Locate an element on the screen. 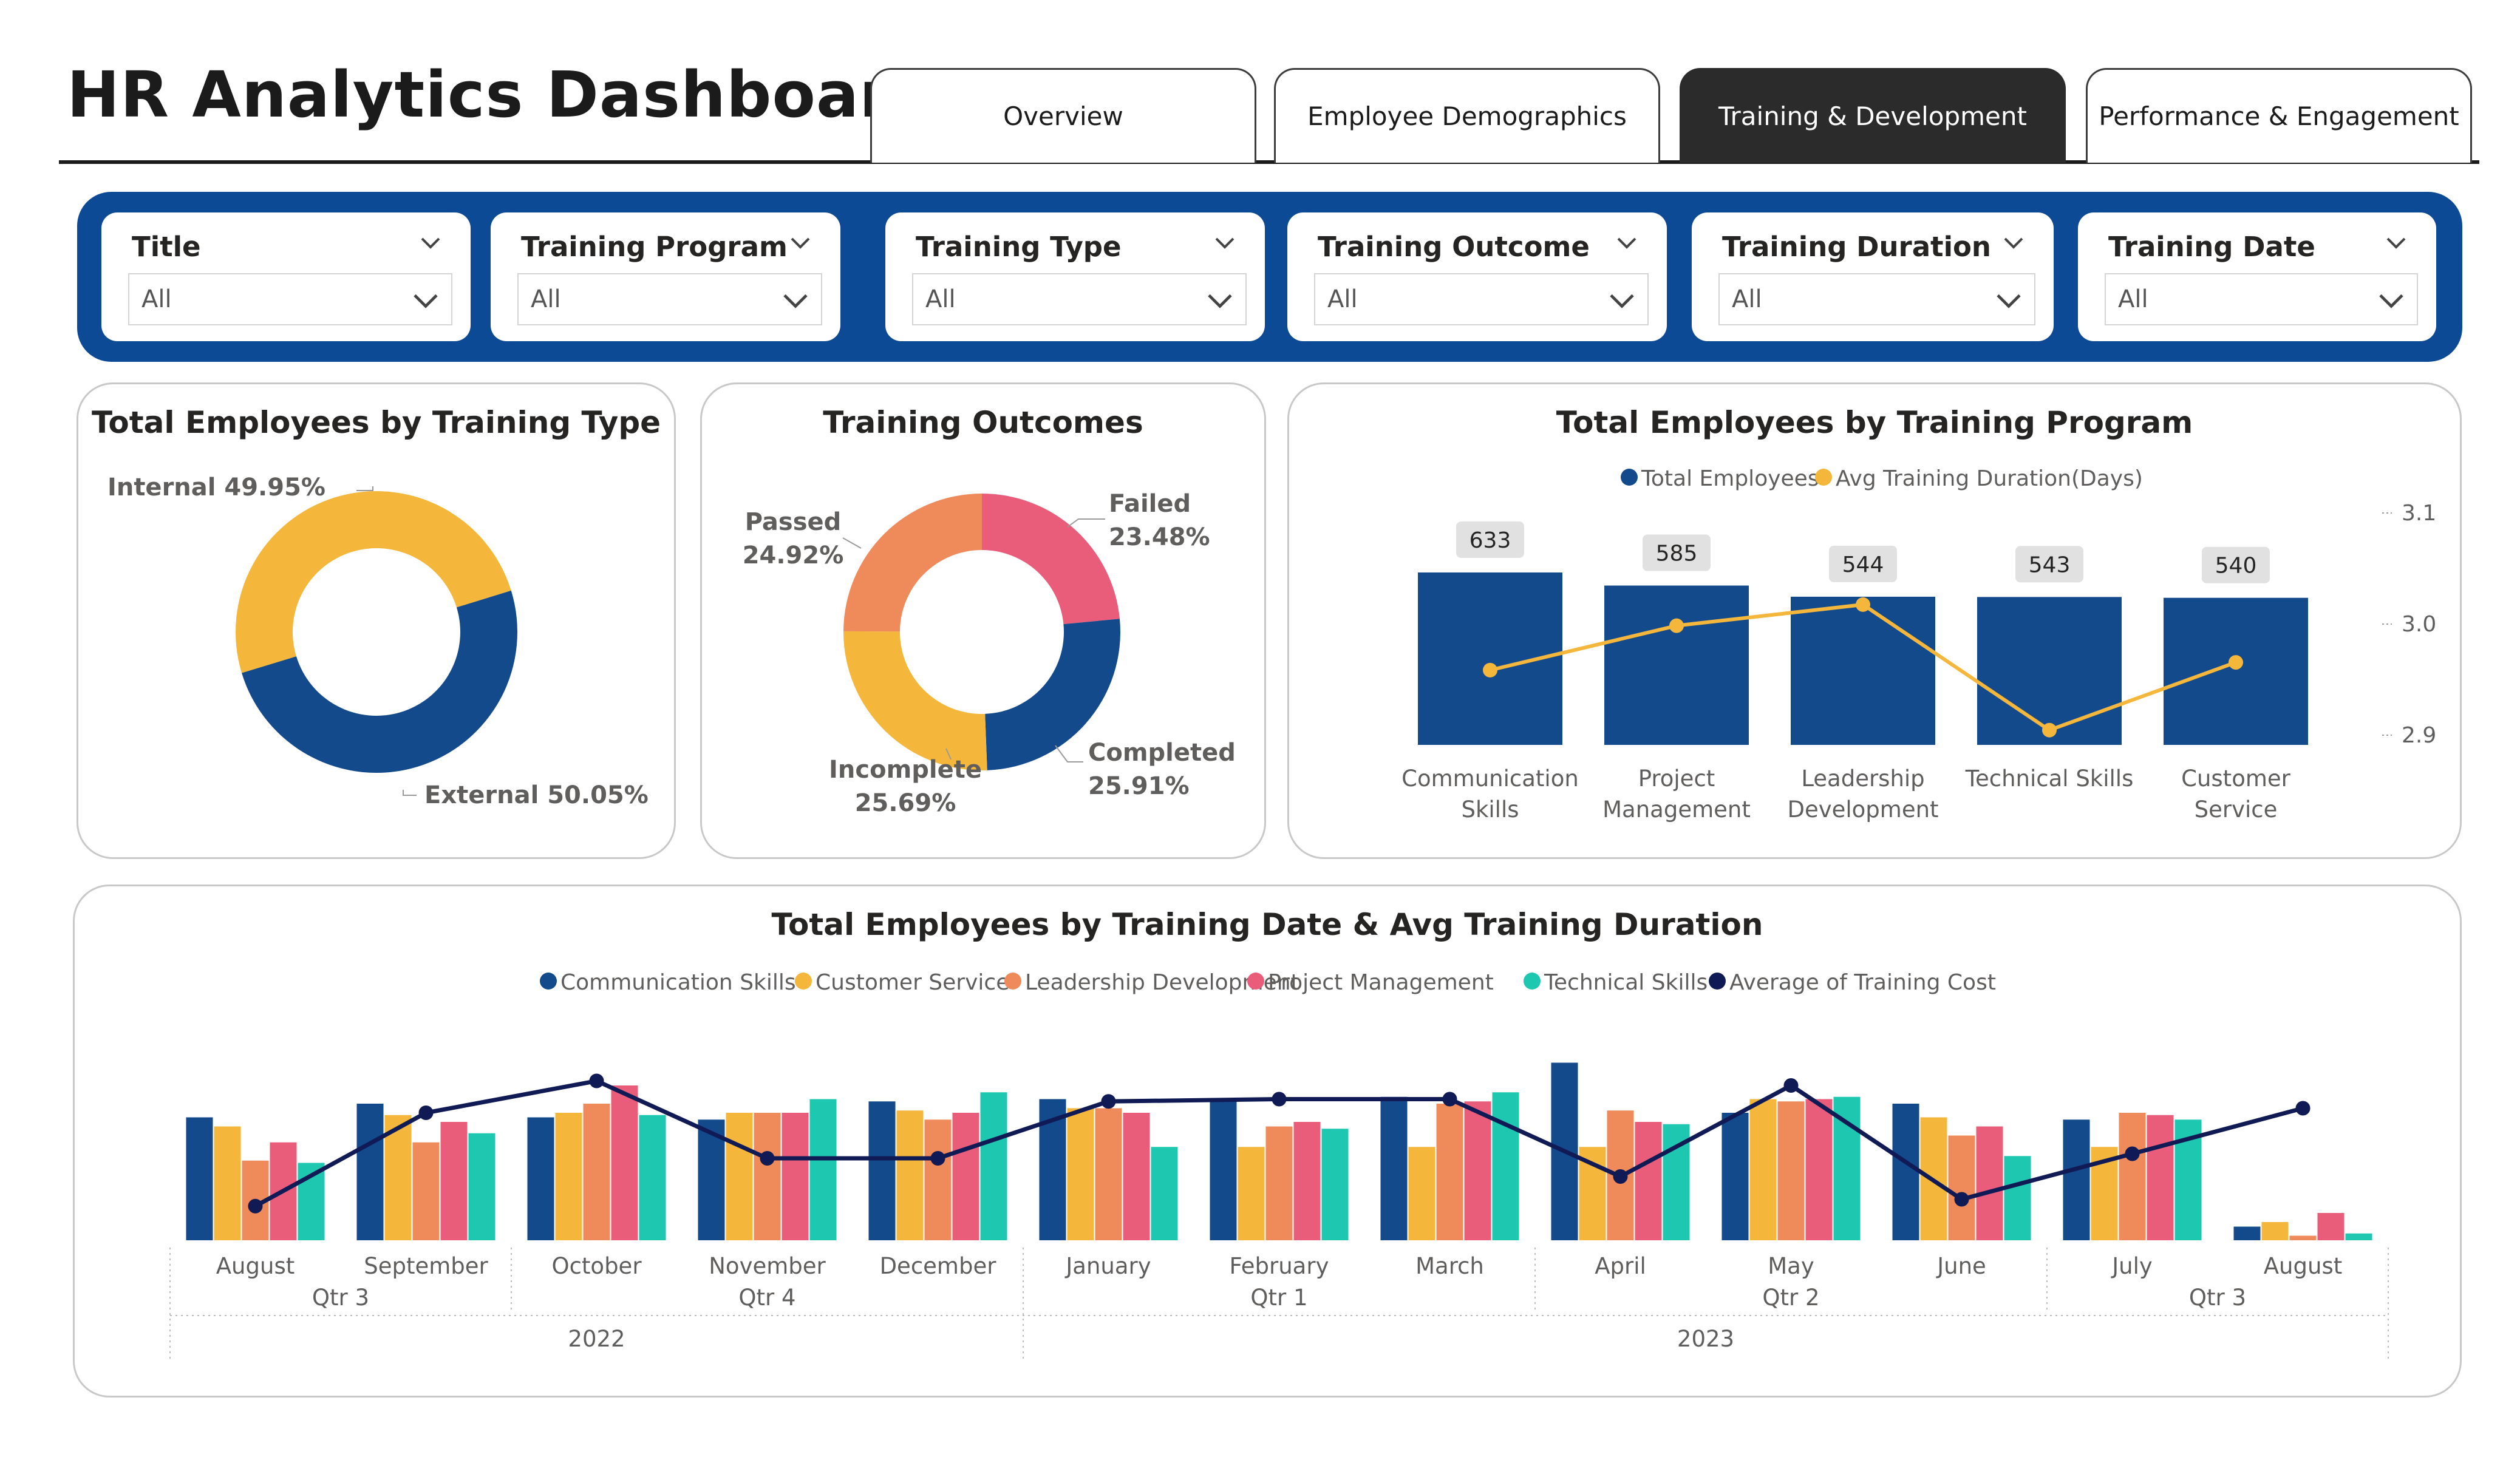  data-label: 24.92% is located at coordinates (793, 555).